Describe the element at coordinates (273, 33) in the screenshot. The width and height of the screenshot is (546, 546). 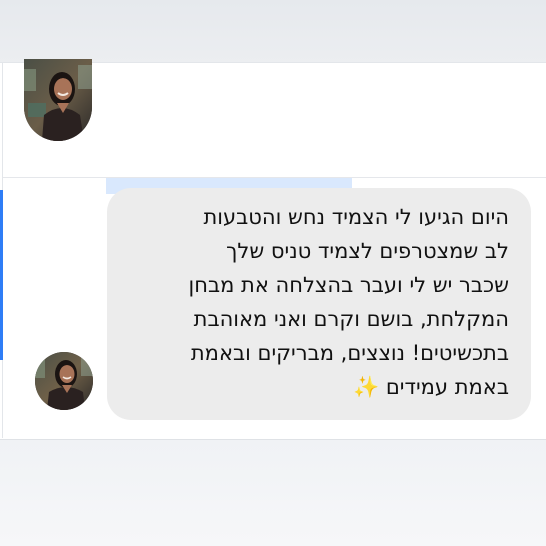
I see `top-background` at that location.